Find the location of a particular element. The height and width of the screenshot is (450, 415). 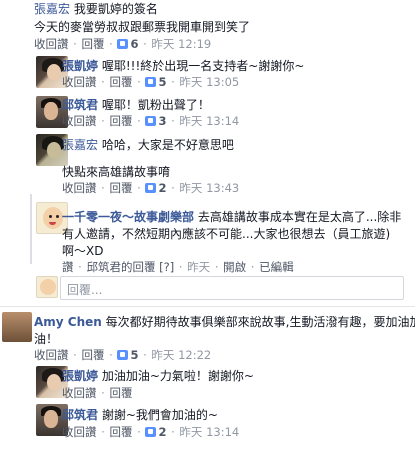

comment-meta: 收回讚 · 回覆 · 6 · 昨天 12:19 is located at coordinates (123, 44).